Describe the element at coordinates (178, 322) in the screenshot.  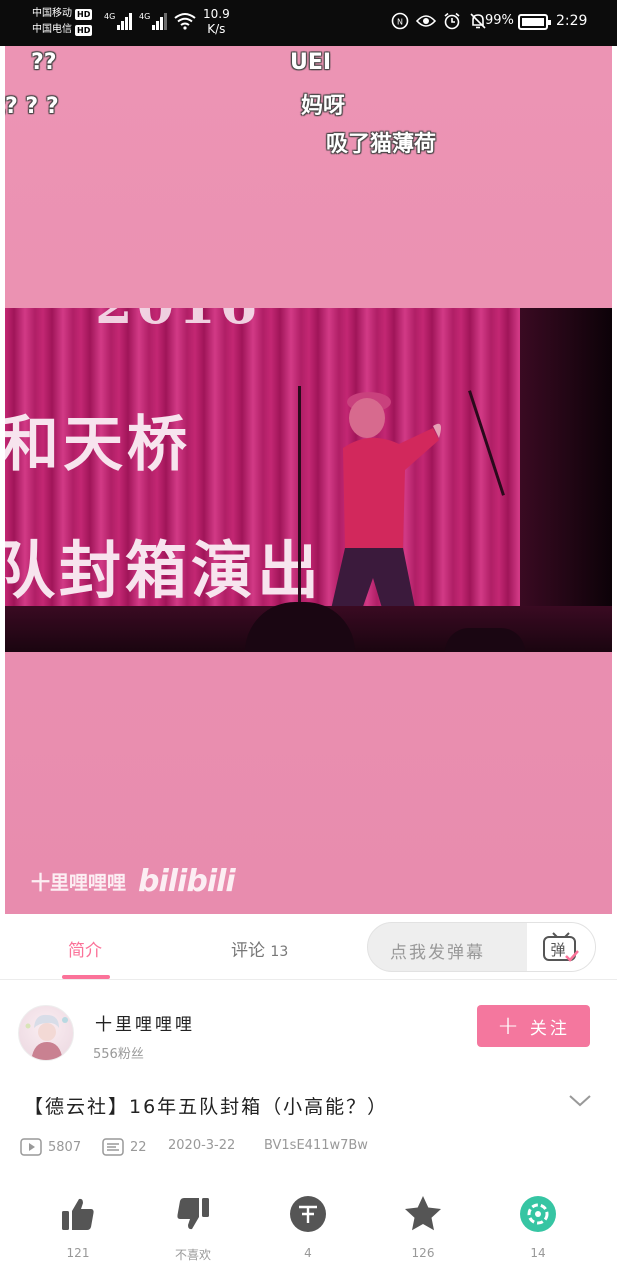
I see `stage-banner-text: 2016` at that location.